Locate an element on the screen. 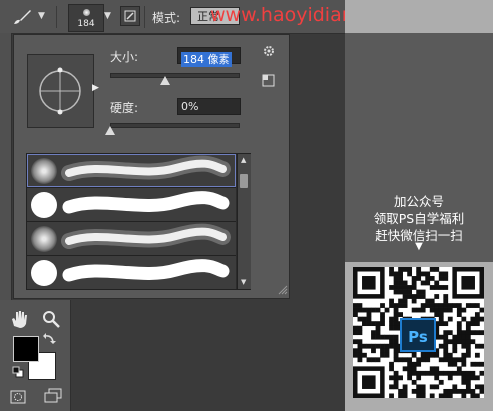  promo-arrow-icon: ▼ is located at coordinates (419, 246).